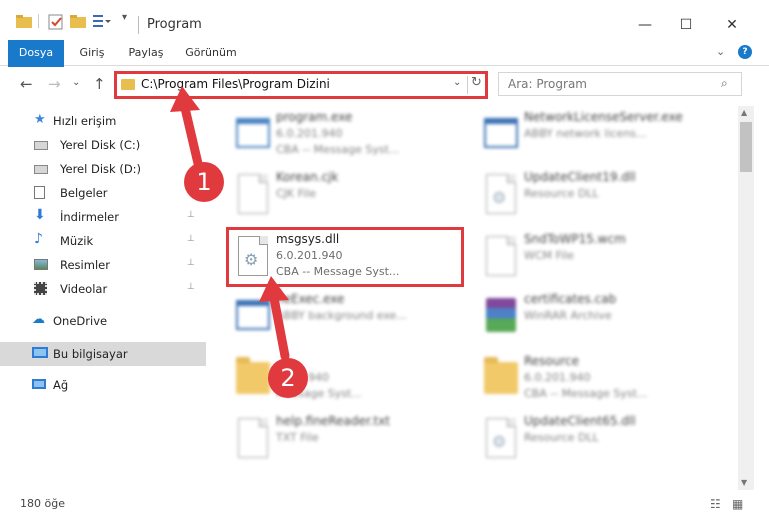  What do you see at coordinates (40, 288) in the screenshot?
I see `videos-icon` at bounding box center [40, 288].